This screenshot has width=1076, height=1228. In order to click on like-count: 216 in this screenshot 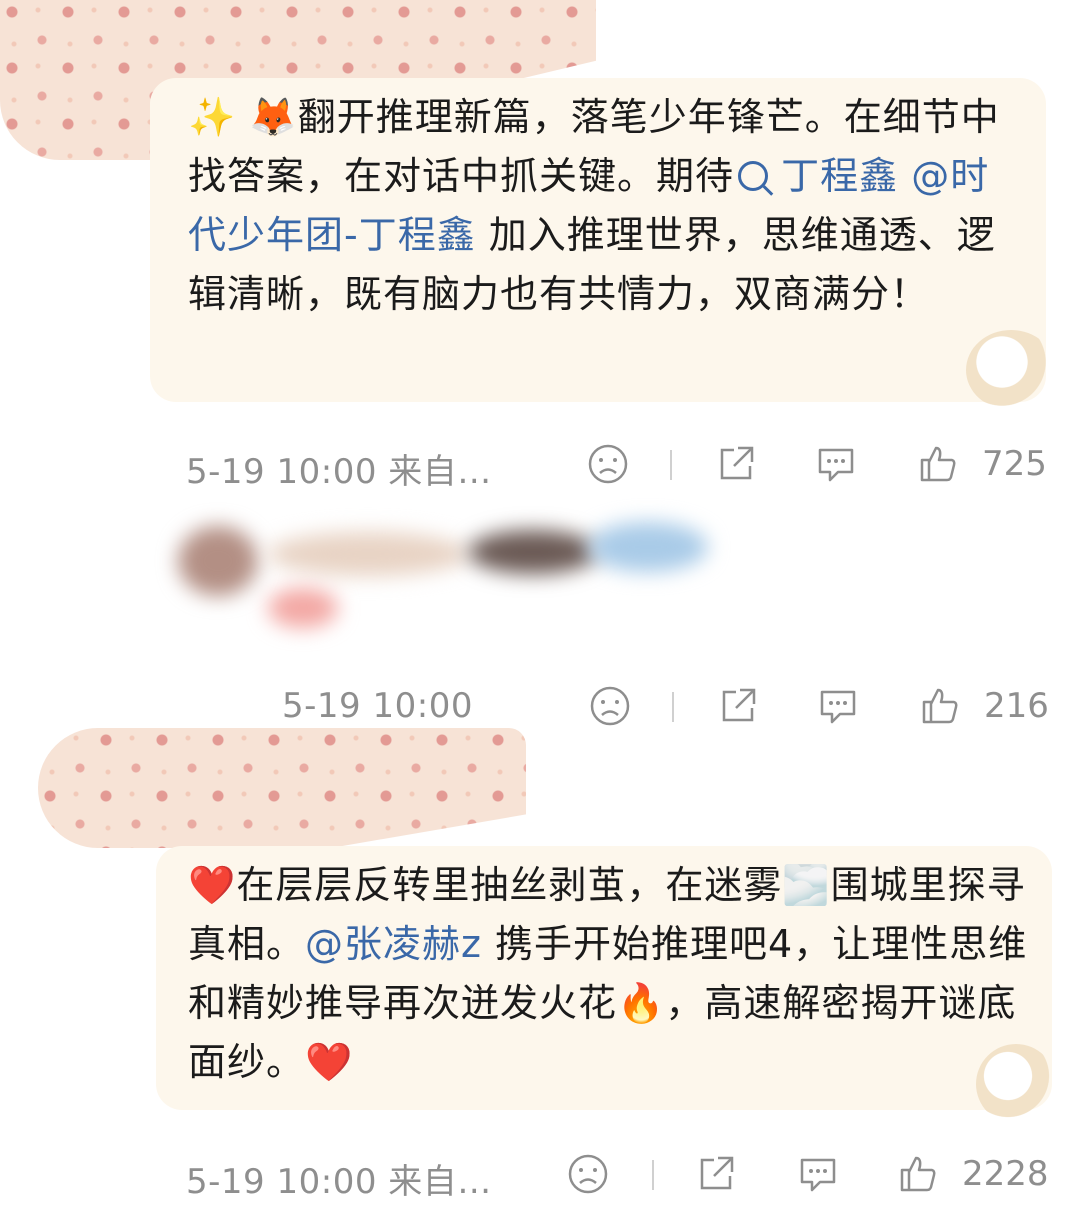, I will do `click(1016, 706)`.